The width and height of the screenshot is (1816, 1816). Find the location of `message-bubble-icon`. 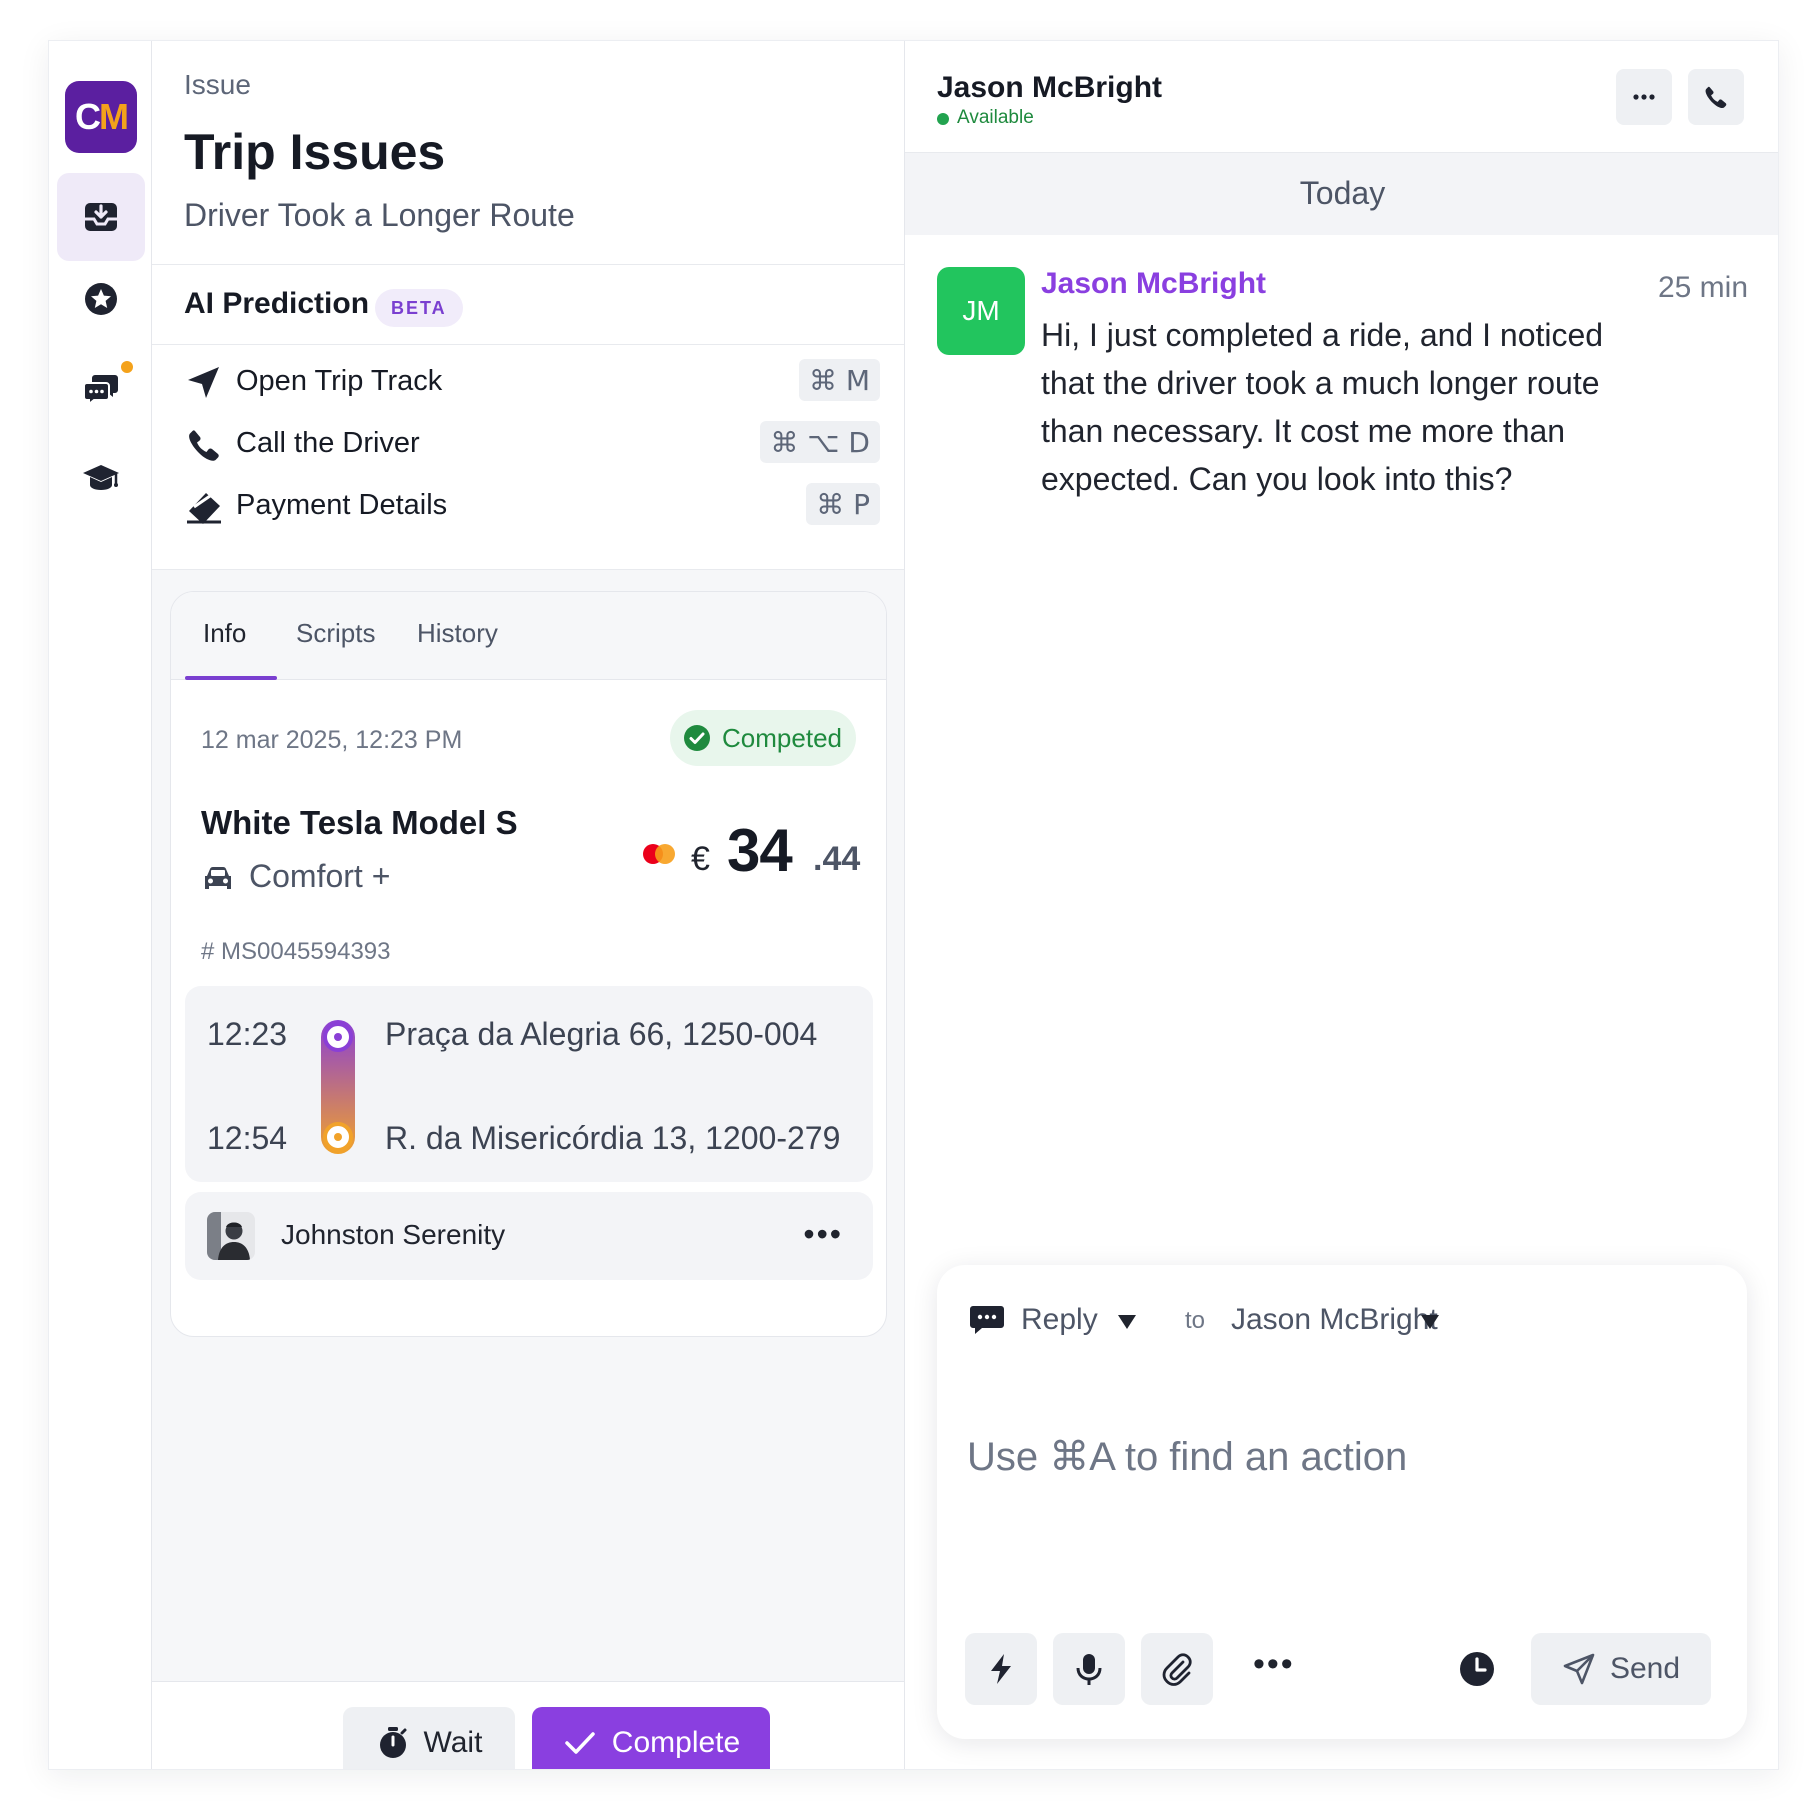

message-bubble-icon is located at coordinates (987, 1320).